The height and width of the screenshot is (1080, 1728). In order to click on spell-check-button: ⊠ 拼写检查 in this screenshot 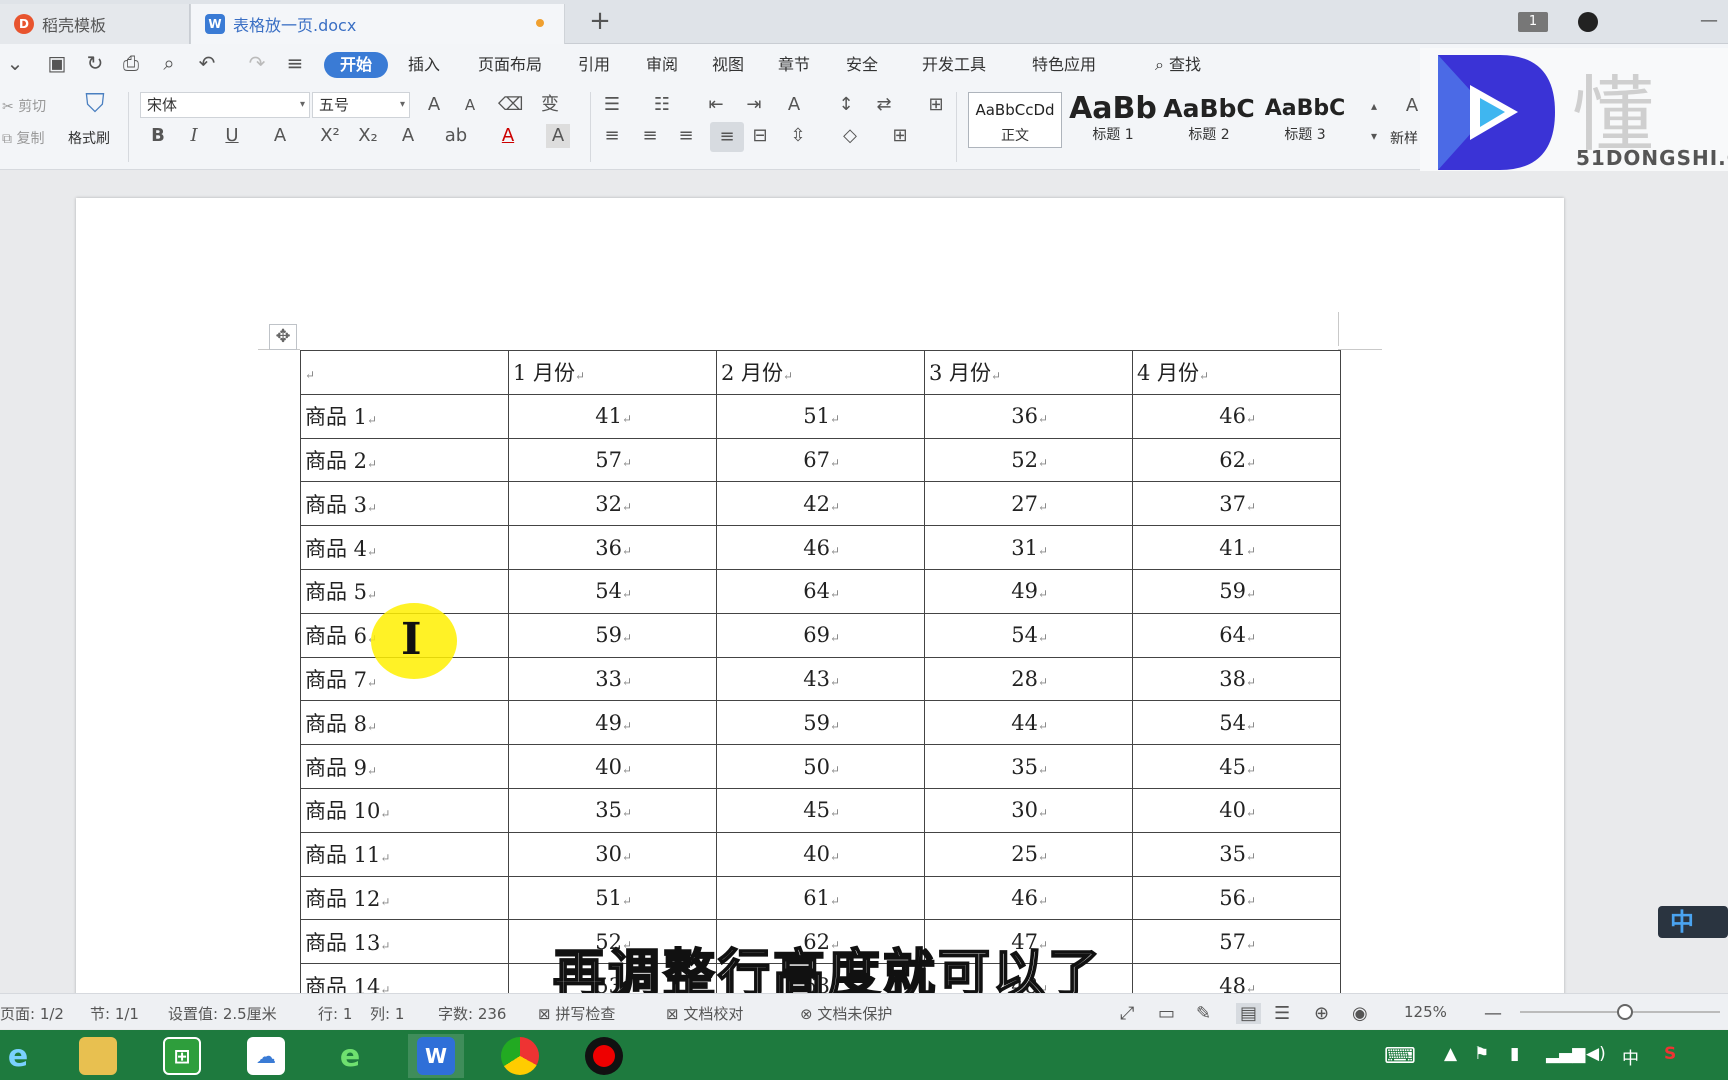, I will do `click(576, 1013)`.